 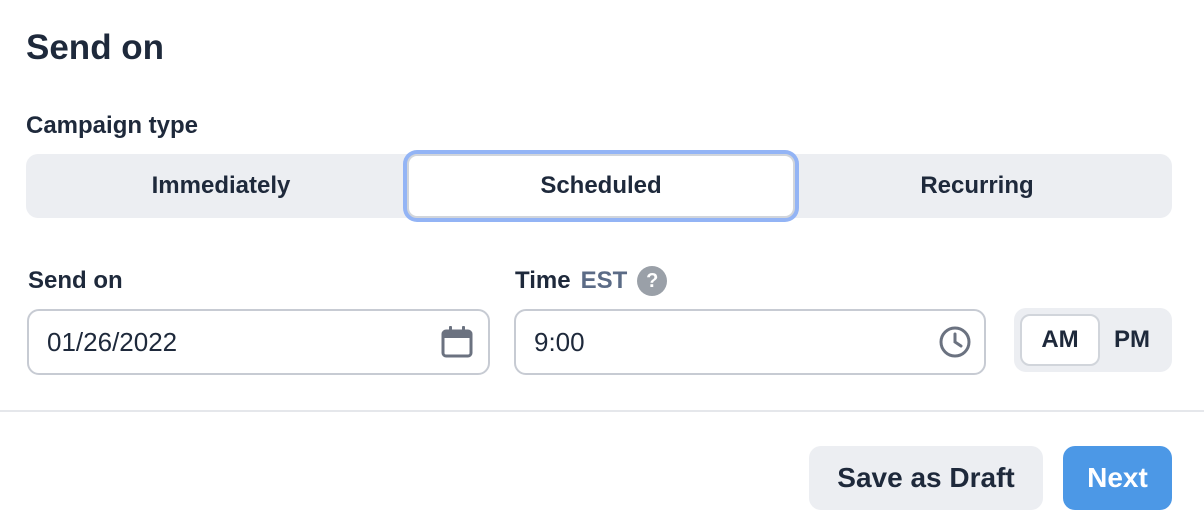 I want to click on campaign-type-label: Campaign type, so click(x=112, y=125).